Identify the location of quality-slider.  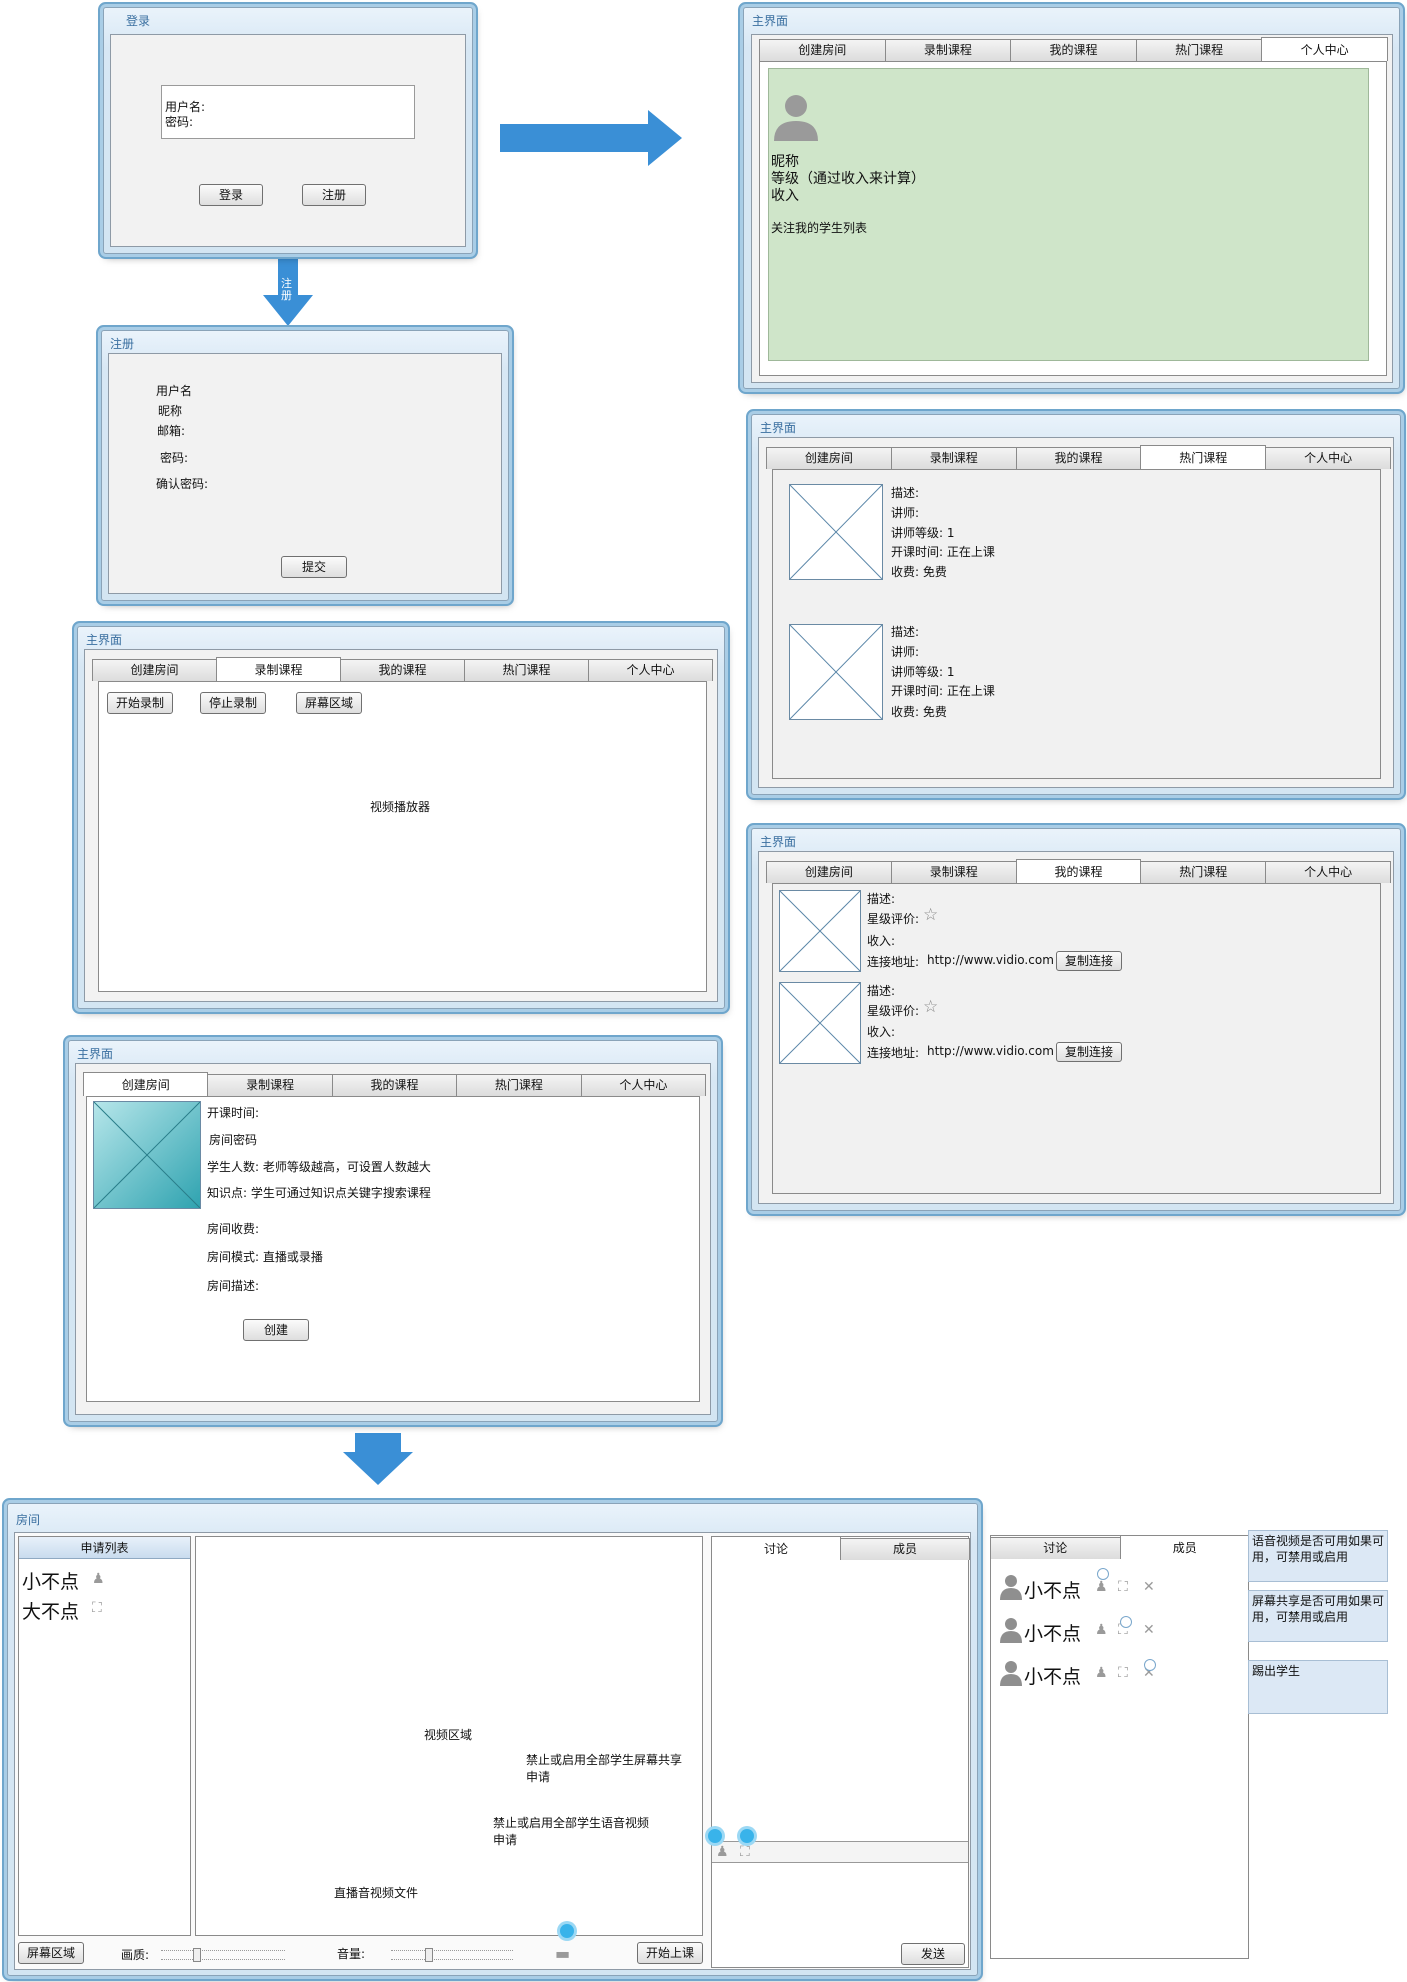
(223, 1955).